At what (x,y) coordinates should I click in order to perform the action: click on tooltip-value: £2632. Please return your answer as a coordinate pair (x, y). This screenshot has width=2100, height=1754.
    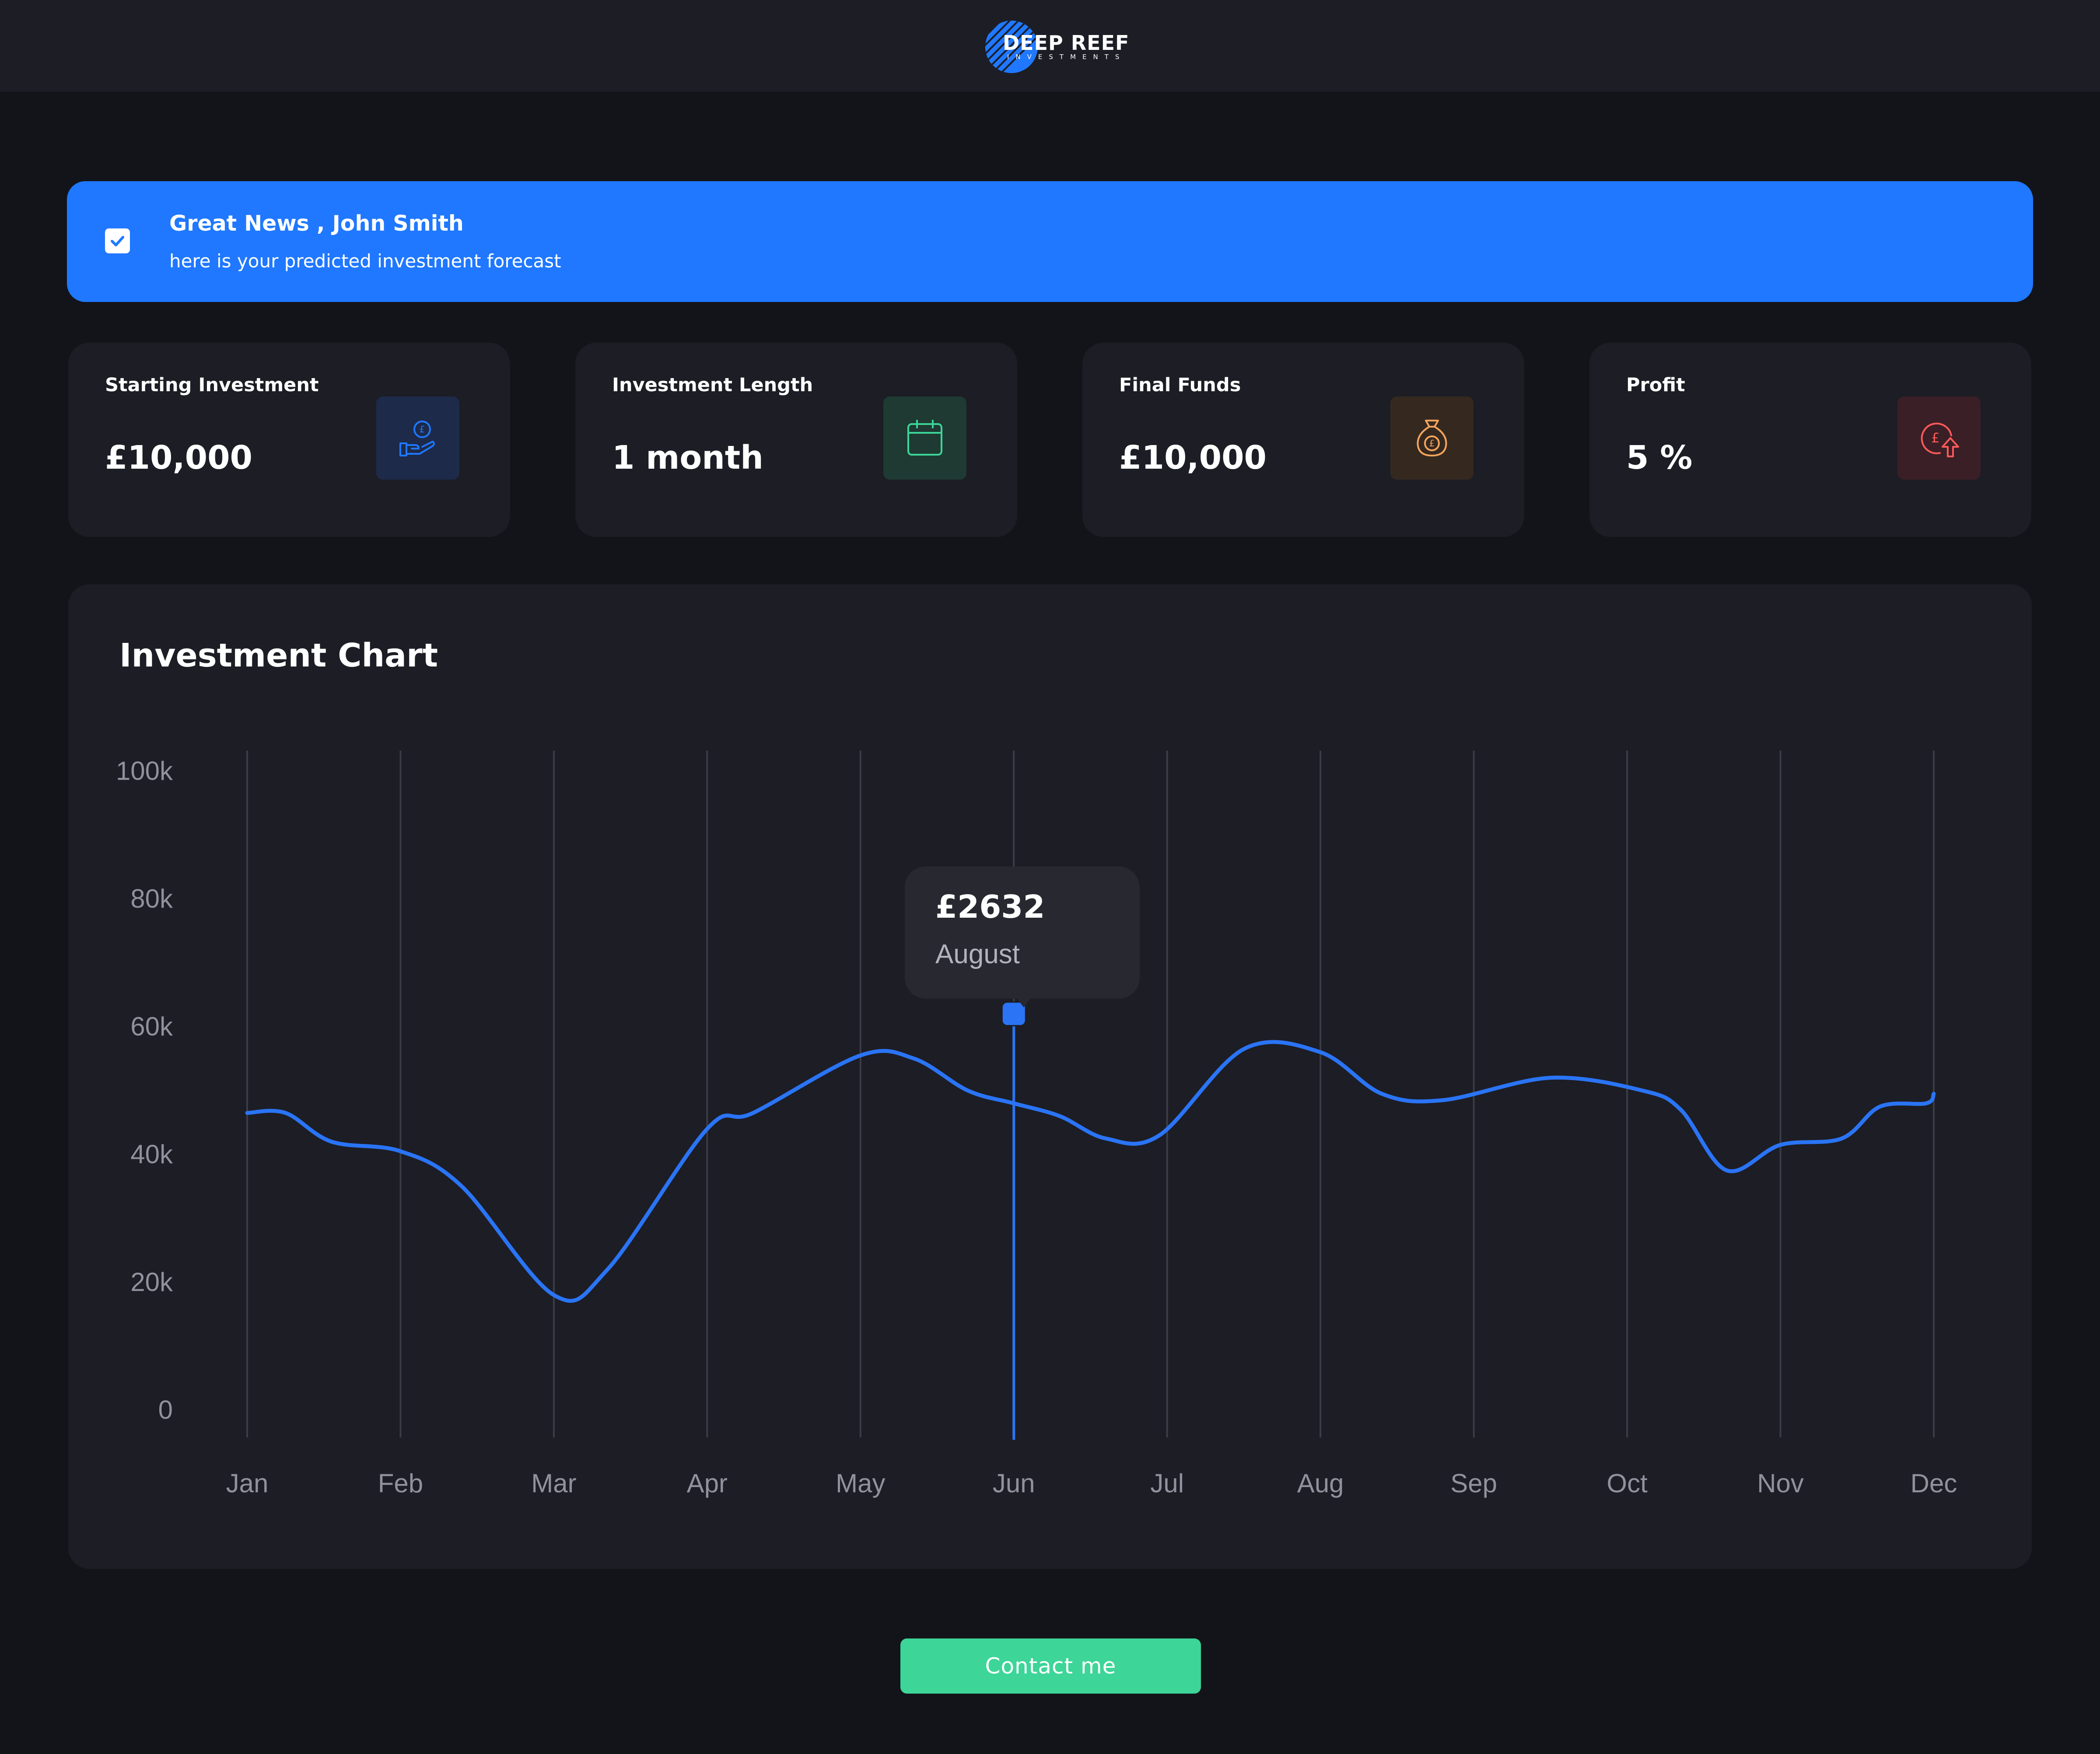
    Looking at the image, I should click on (990, 906).